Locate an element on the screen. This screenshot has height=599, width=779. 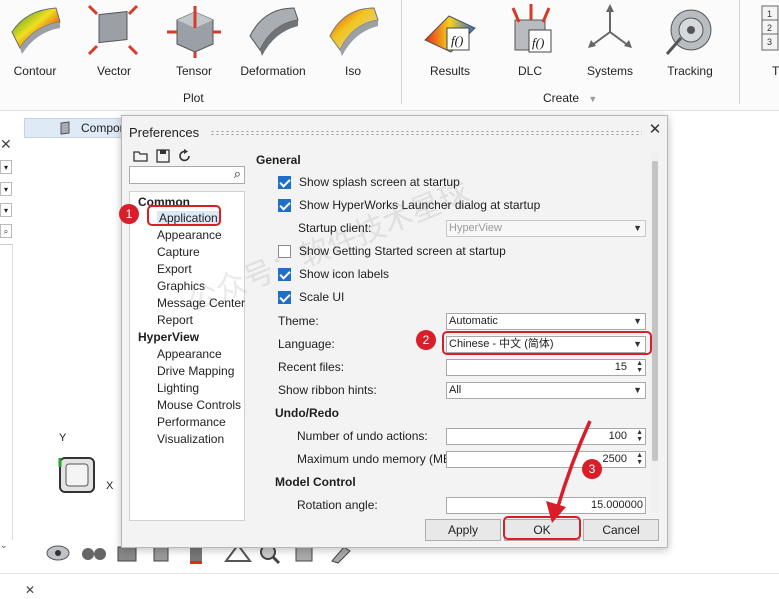
apply-button: Apply is located at coordinates (463, 530).